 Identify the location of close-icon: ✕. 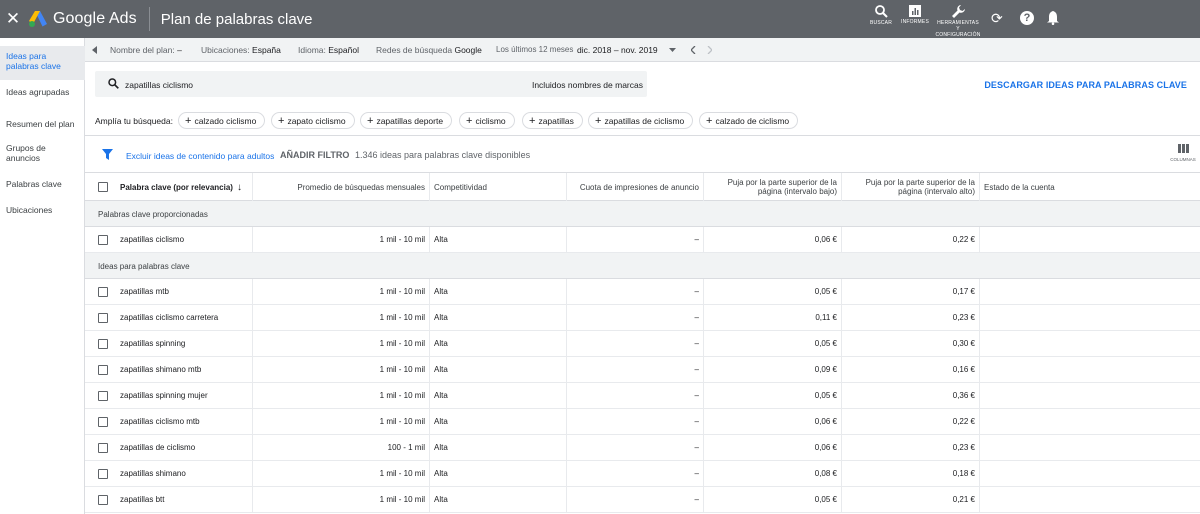
(13, 19).